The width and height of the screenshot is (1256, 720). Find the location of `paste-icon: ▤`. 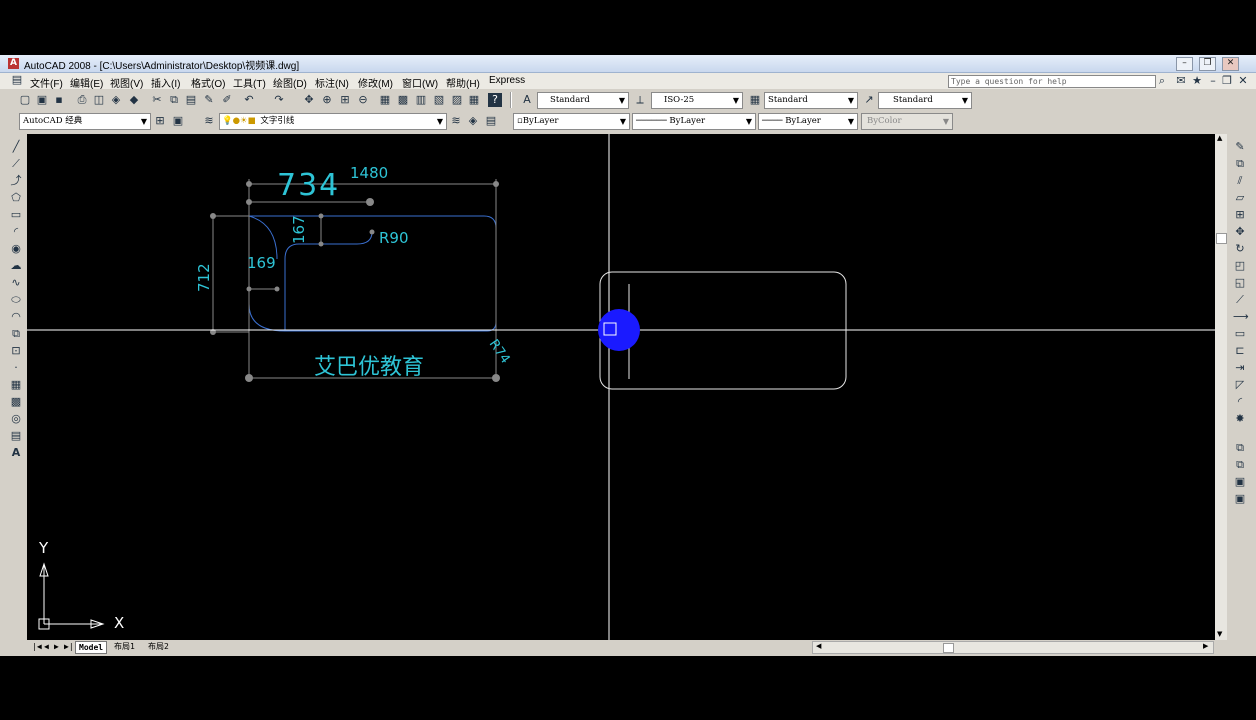

paste-icon: ▤ is located at coordinates (191, 100).